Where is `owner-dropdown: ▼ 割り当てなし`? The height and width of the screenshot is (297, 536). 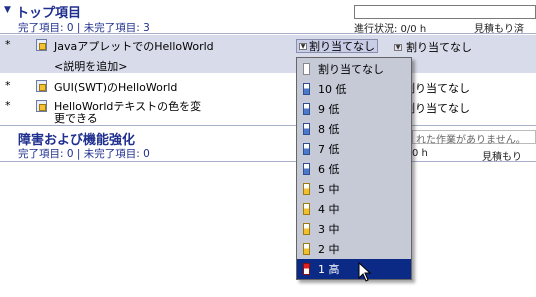
owner-dropdown: ▼ 割り当てなし is located at coordinates (433, 47).